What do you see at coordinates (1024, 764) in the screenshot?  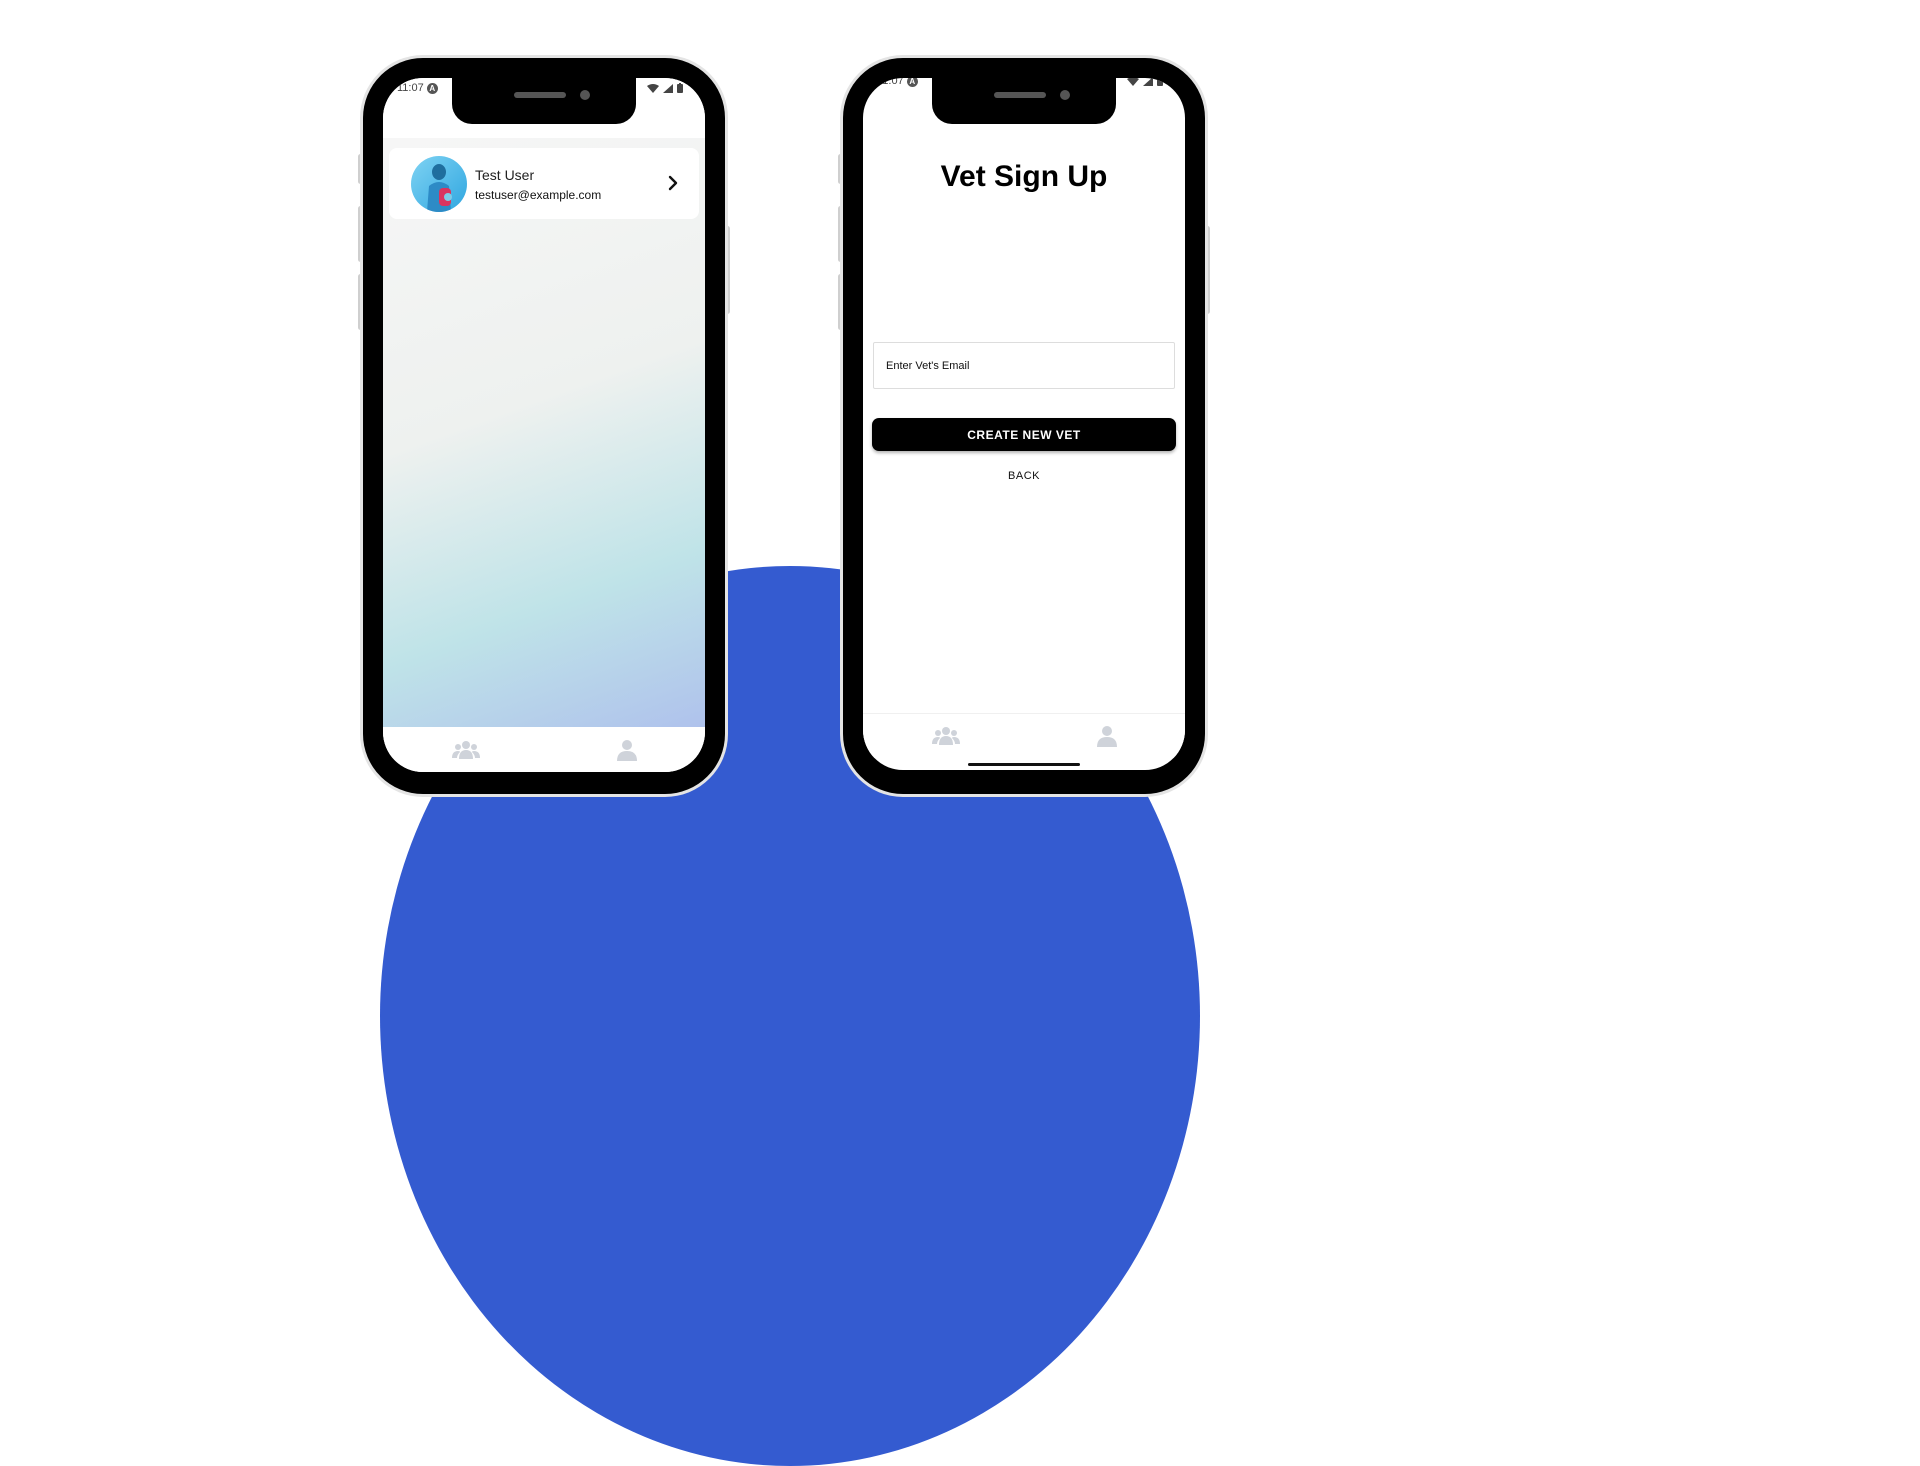 I see `home-indicator` at bounding box center [1024, 764].